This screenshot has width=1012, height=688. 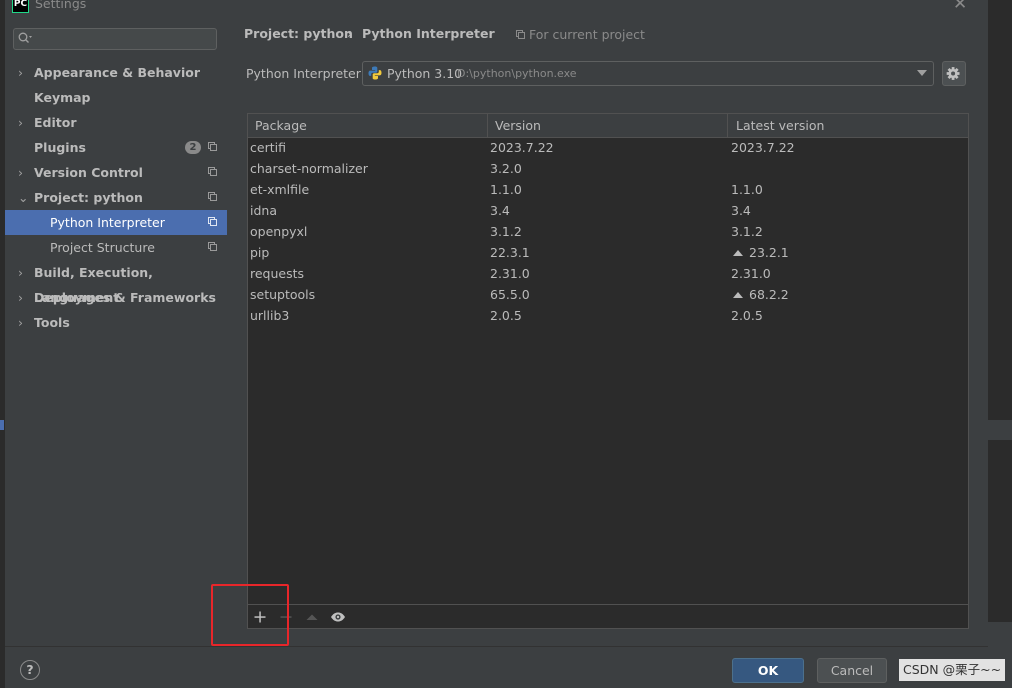 I want to click on package-latest-version-text: 2023.7.22, so click(x=763, y=147).